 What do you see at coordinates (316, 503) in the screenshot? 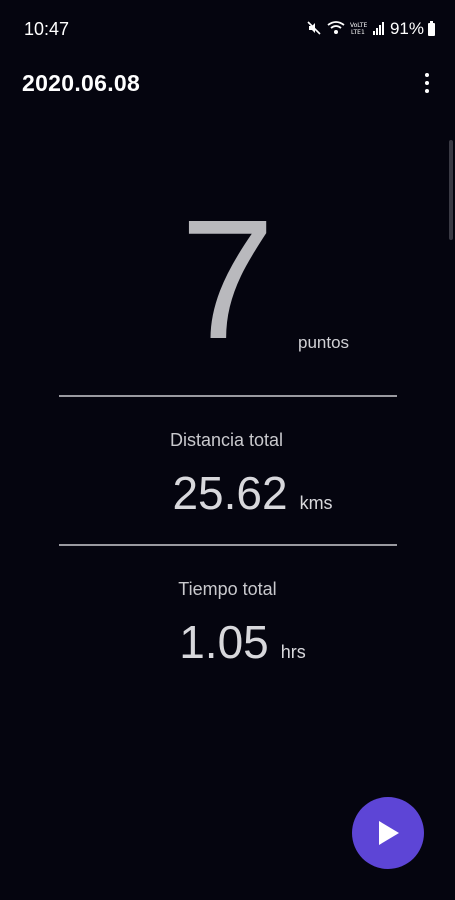
I see `distance-unit: kms` at bounding box center [316, 503].